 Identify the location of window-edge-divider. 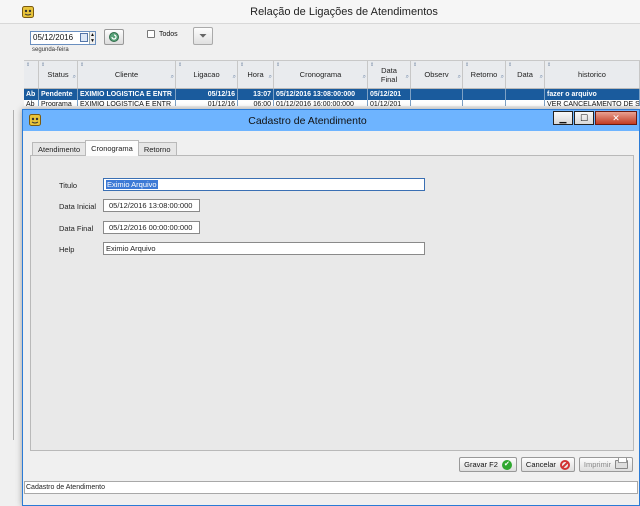
(13, 275).